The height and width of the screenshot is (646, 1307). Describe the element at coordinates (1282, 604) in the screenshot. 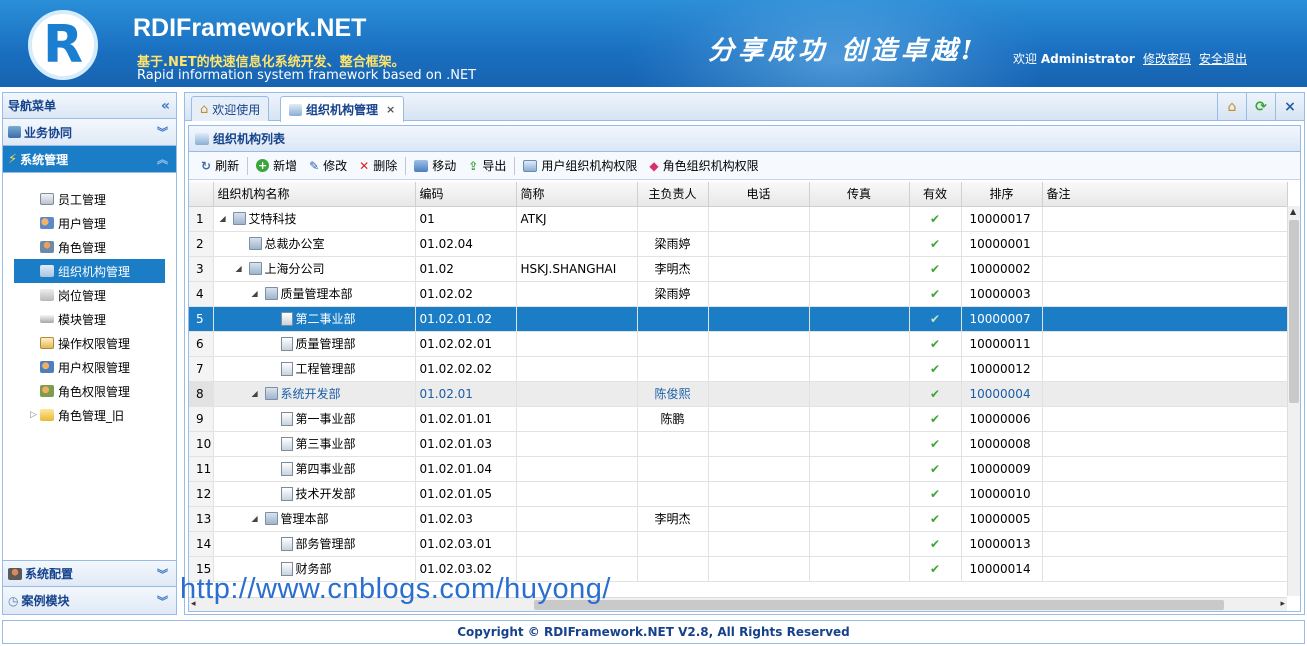

I see `scroll-right-icon: ▸` at that location.